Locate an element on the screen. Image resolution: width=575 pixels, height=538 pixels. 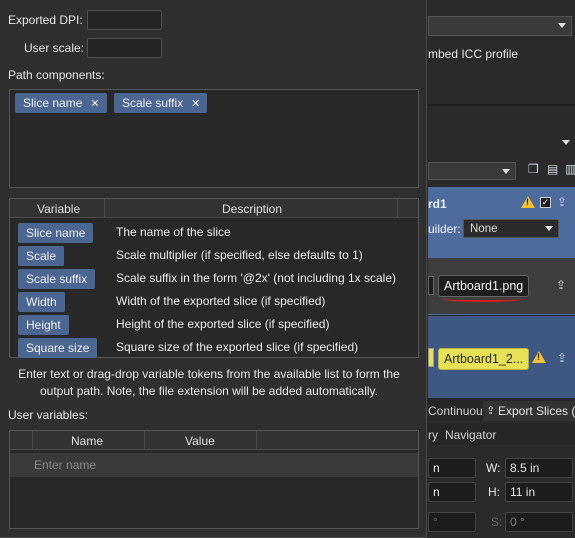
w-field: 8.5 in is located at coordinates (539, 468).